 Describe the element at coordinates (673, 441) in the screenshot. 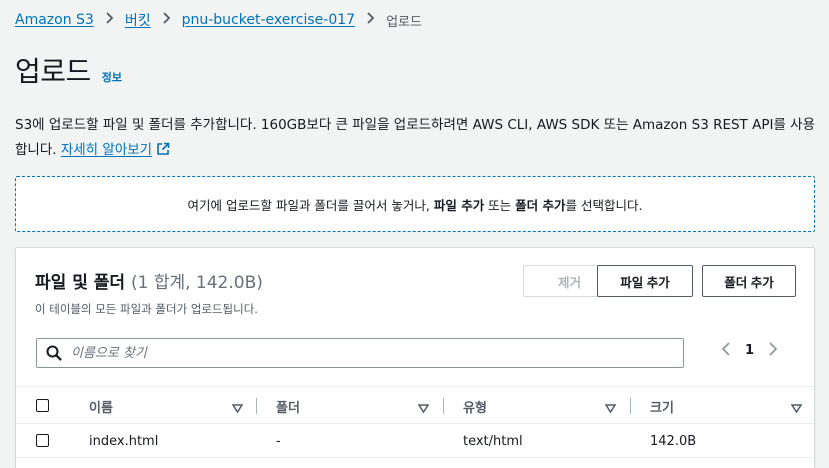

I see `cell-size: 142.0B` at that location.